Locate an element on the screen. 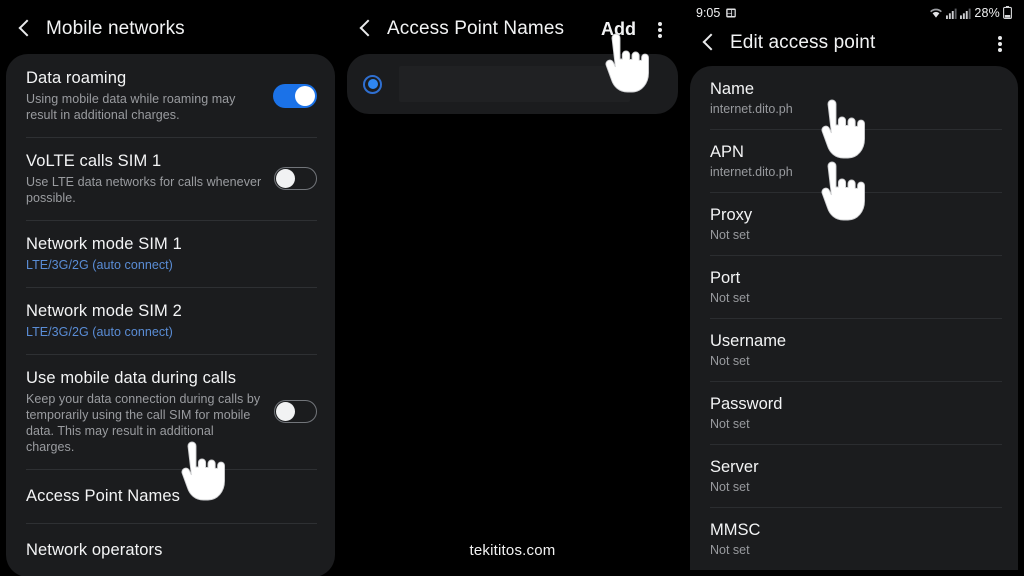  row-title: Network mode SIM 2 is located at coordinates (104, 311).